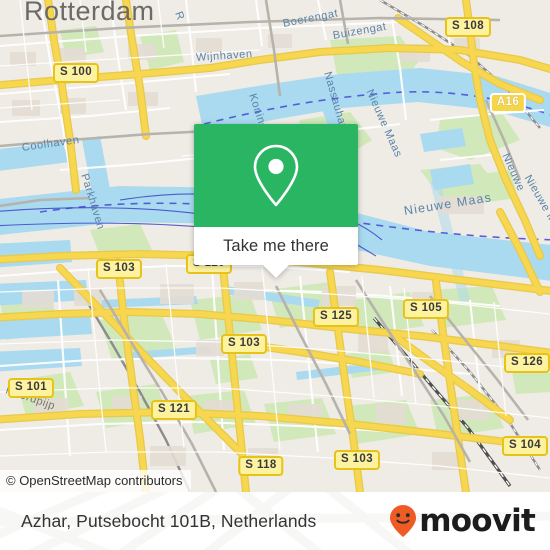  I want to click on road-shield-s126: S 126, so click(526, 363).